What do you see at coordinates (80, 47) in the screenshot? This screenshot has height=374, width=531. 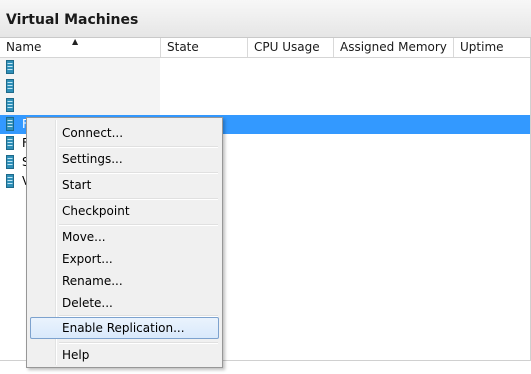 I see `column-header-name: Name ▲` at bounding box center [80, 47].